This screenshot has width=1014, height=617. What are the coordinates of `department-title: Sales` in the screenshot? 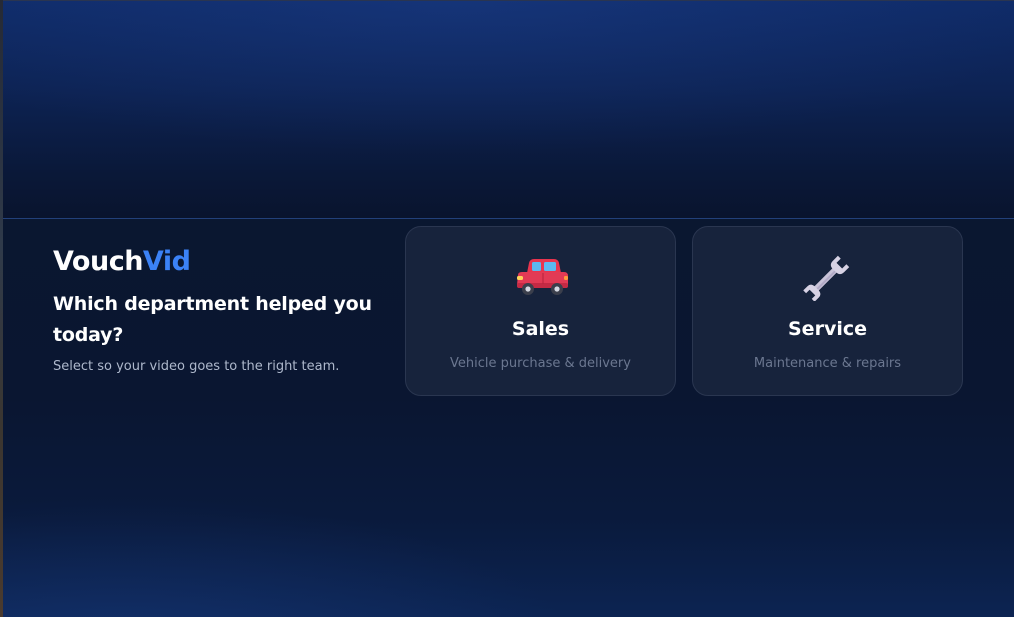 It's located at (540, 329).